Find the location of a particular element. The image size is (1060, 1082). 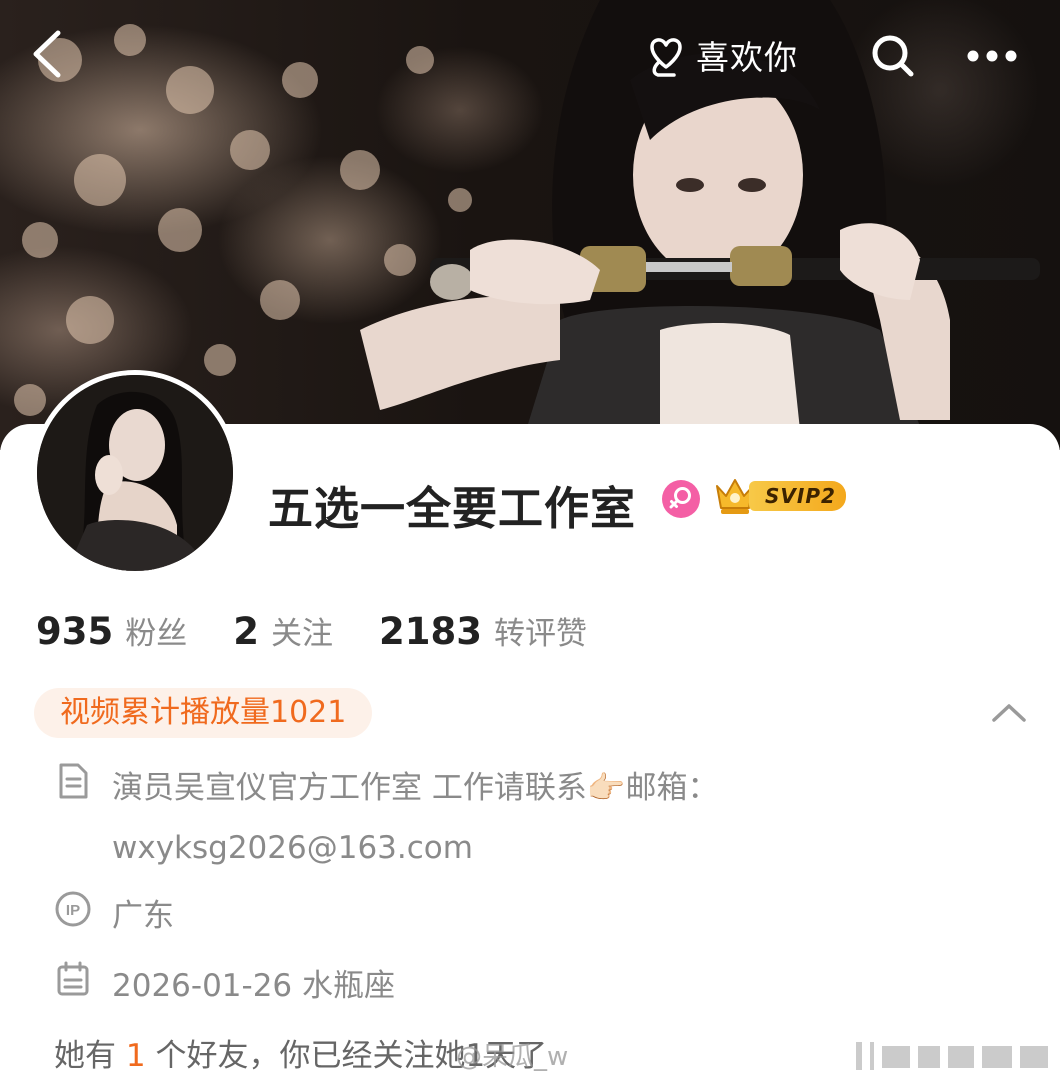

calendar-icon is located at coordinates (73, 978).